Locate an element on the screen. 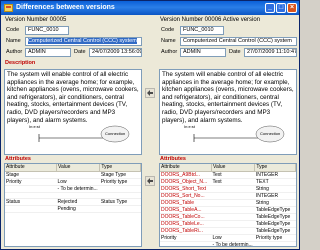 The width and height of the screenshot is (320, 250). date-field: 24/07/2009 13:56:09 is located at coordinates (115, 52).